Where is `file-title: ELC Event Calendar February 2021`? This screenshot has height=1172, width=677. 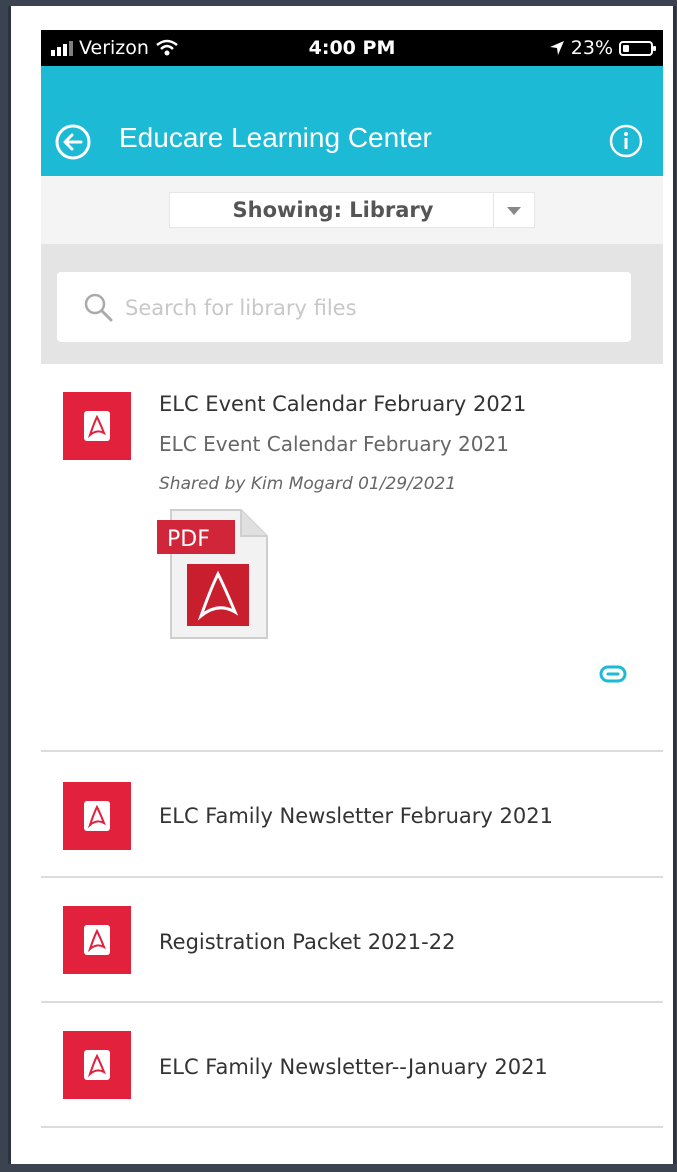
file-title: ELC Event Calendar February 2021 is located at coordinates (343, 404).